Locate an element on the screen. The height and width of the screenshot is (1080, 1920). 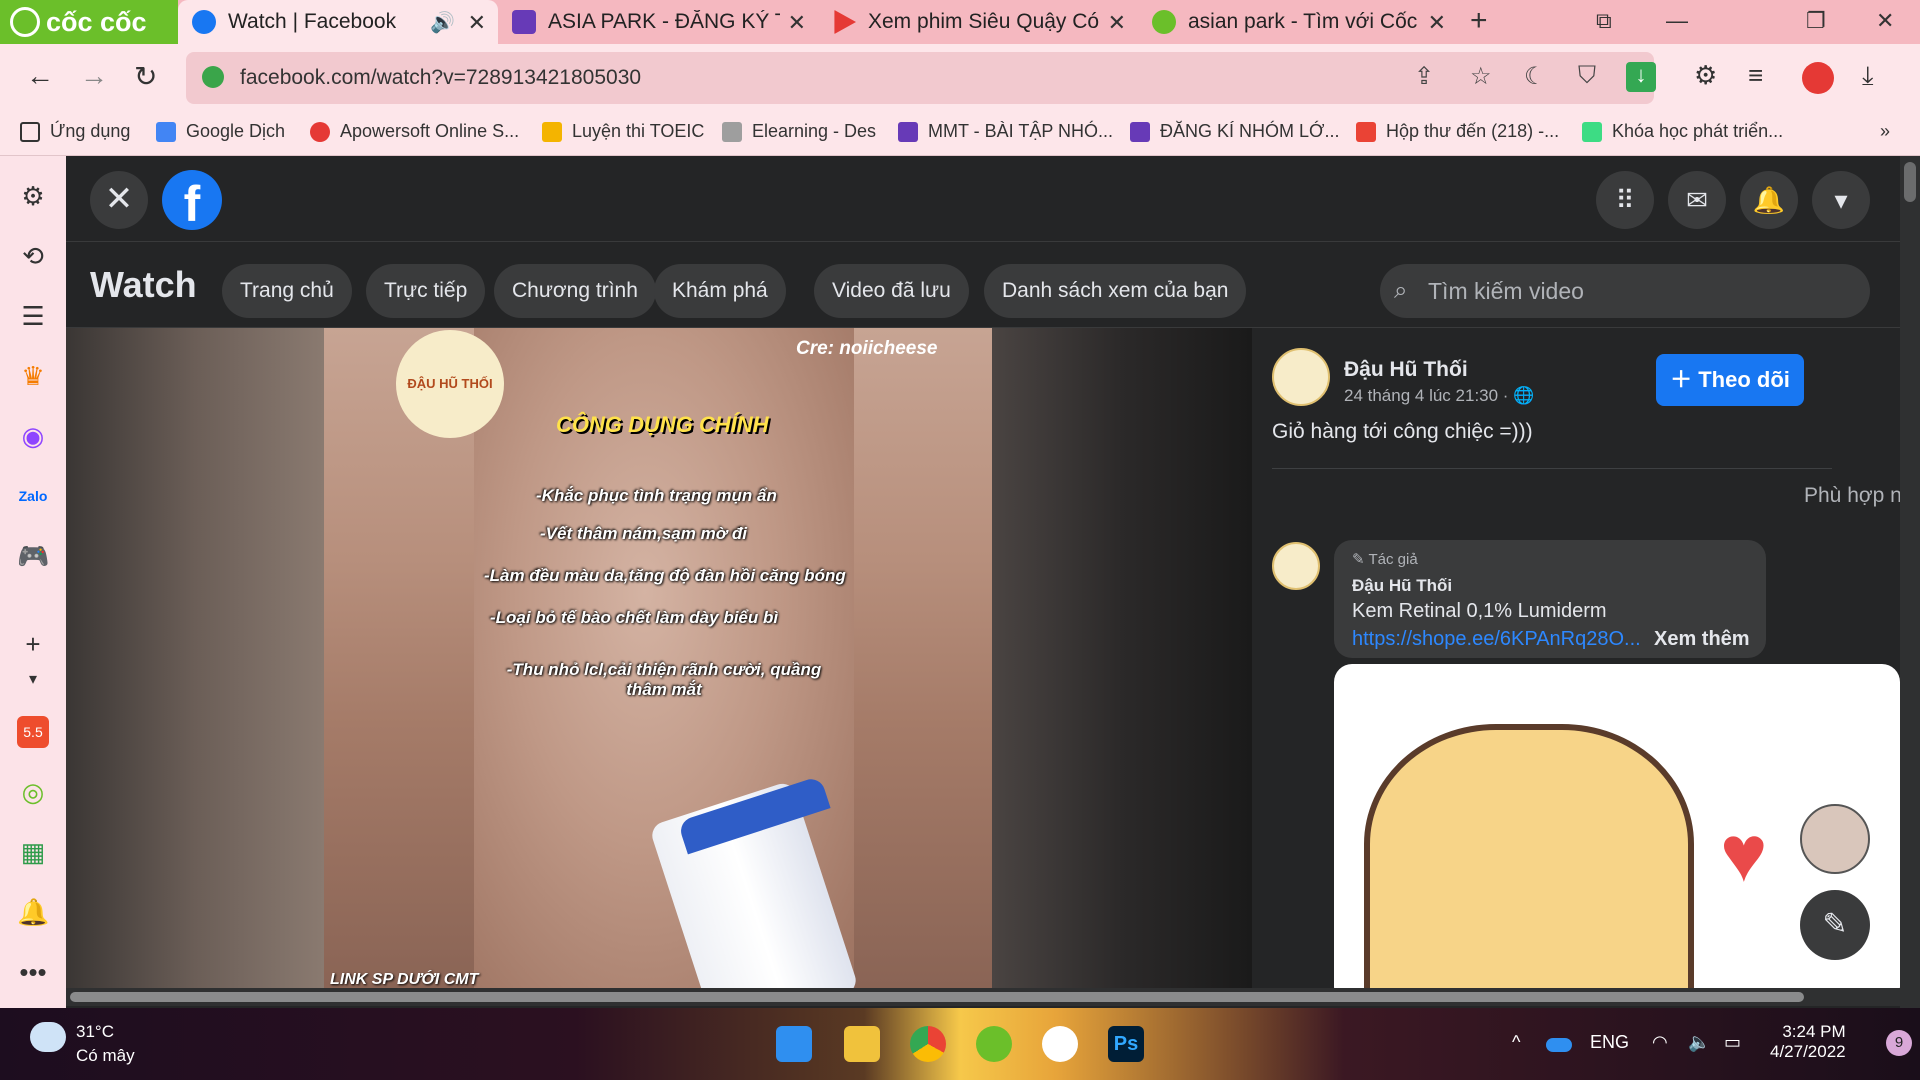
new-message-icon: ✎ is located at coordinates (1835, 925).